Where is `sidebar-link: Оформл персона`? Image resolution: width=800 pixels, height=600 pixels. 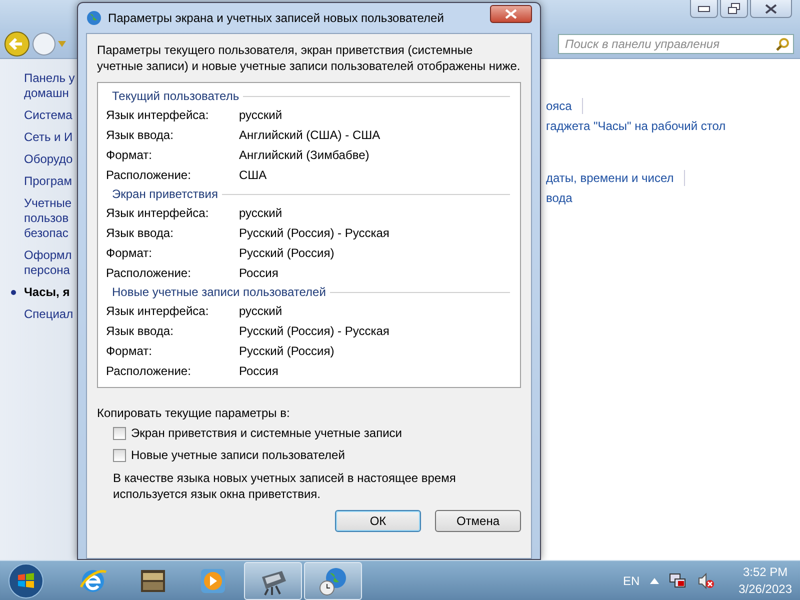
sidebar-link: Оформл персона is located at coordinates (48, 263).